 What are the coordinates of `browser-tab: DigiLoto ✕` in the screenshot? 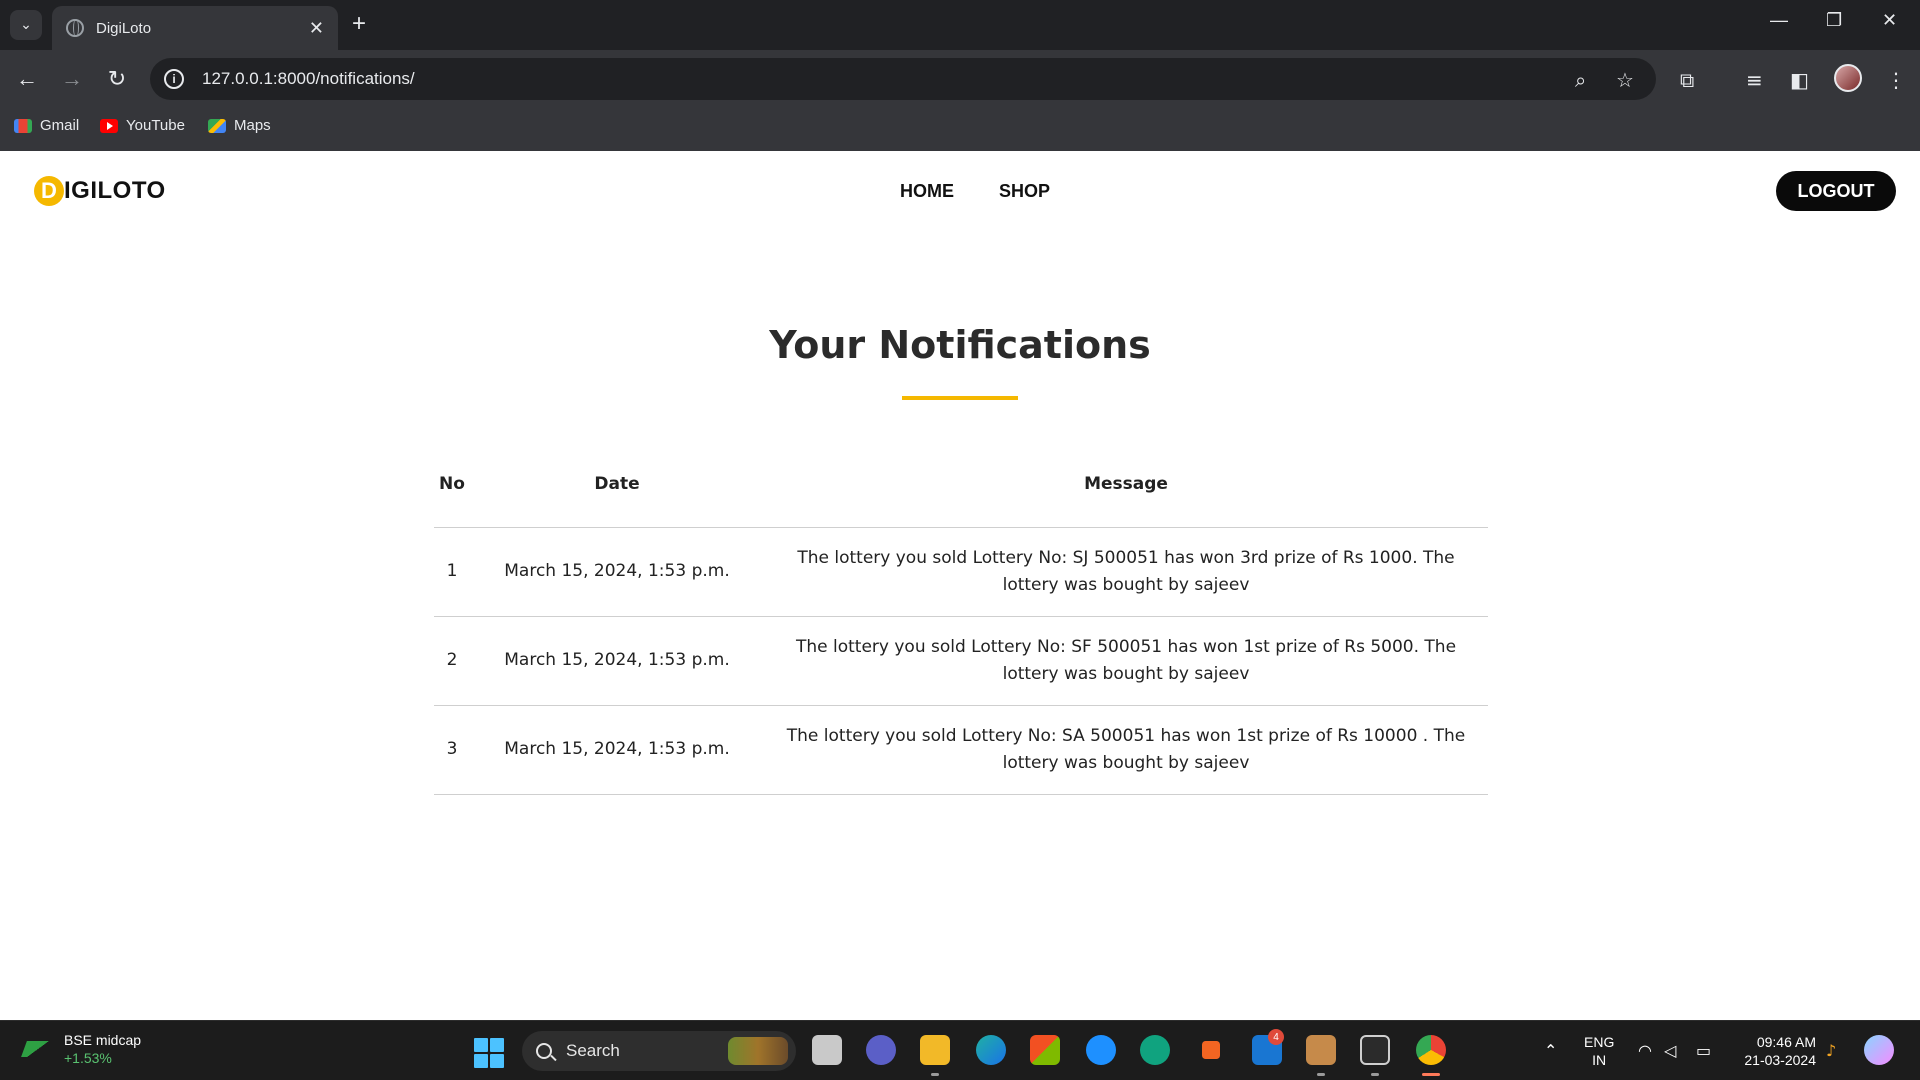 It's located at (195, 28).